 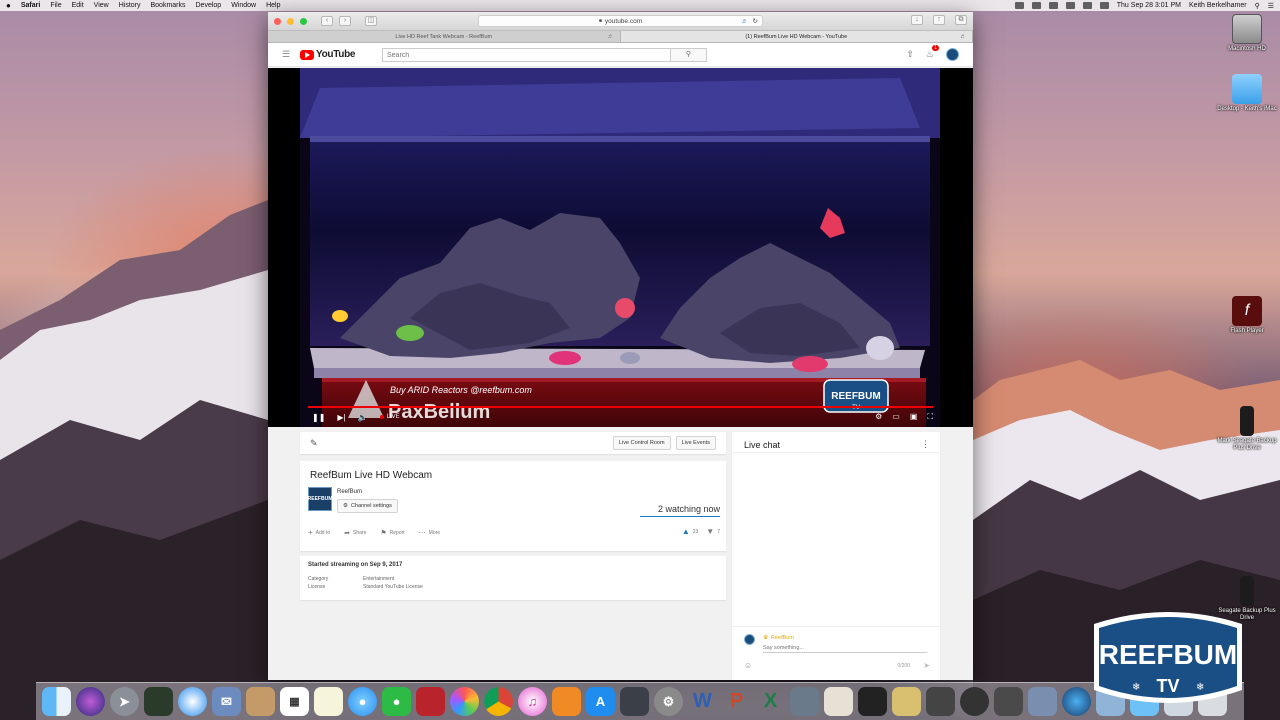 I want to click on category-value: Entertainment, so click(x=378, y=579).